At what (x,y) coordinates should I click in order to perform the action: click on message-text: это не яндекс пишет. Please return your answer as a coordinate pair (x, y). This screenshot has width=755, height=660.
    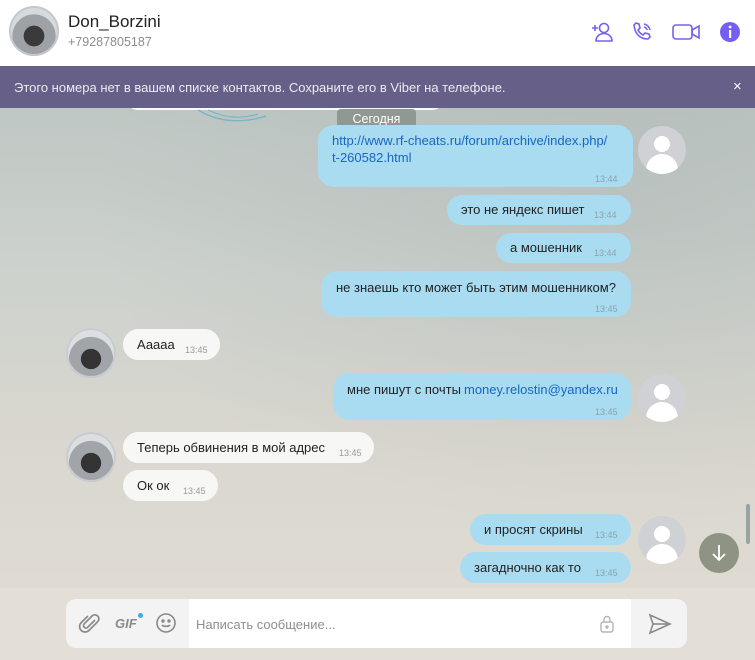
    Looking at the image, I should click on (523, 209).